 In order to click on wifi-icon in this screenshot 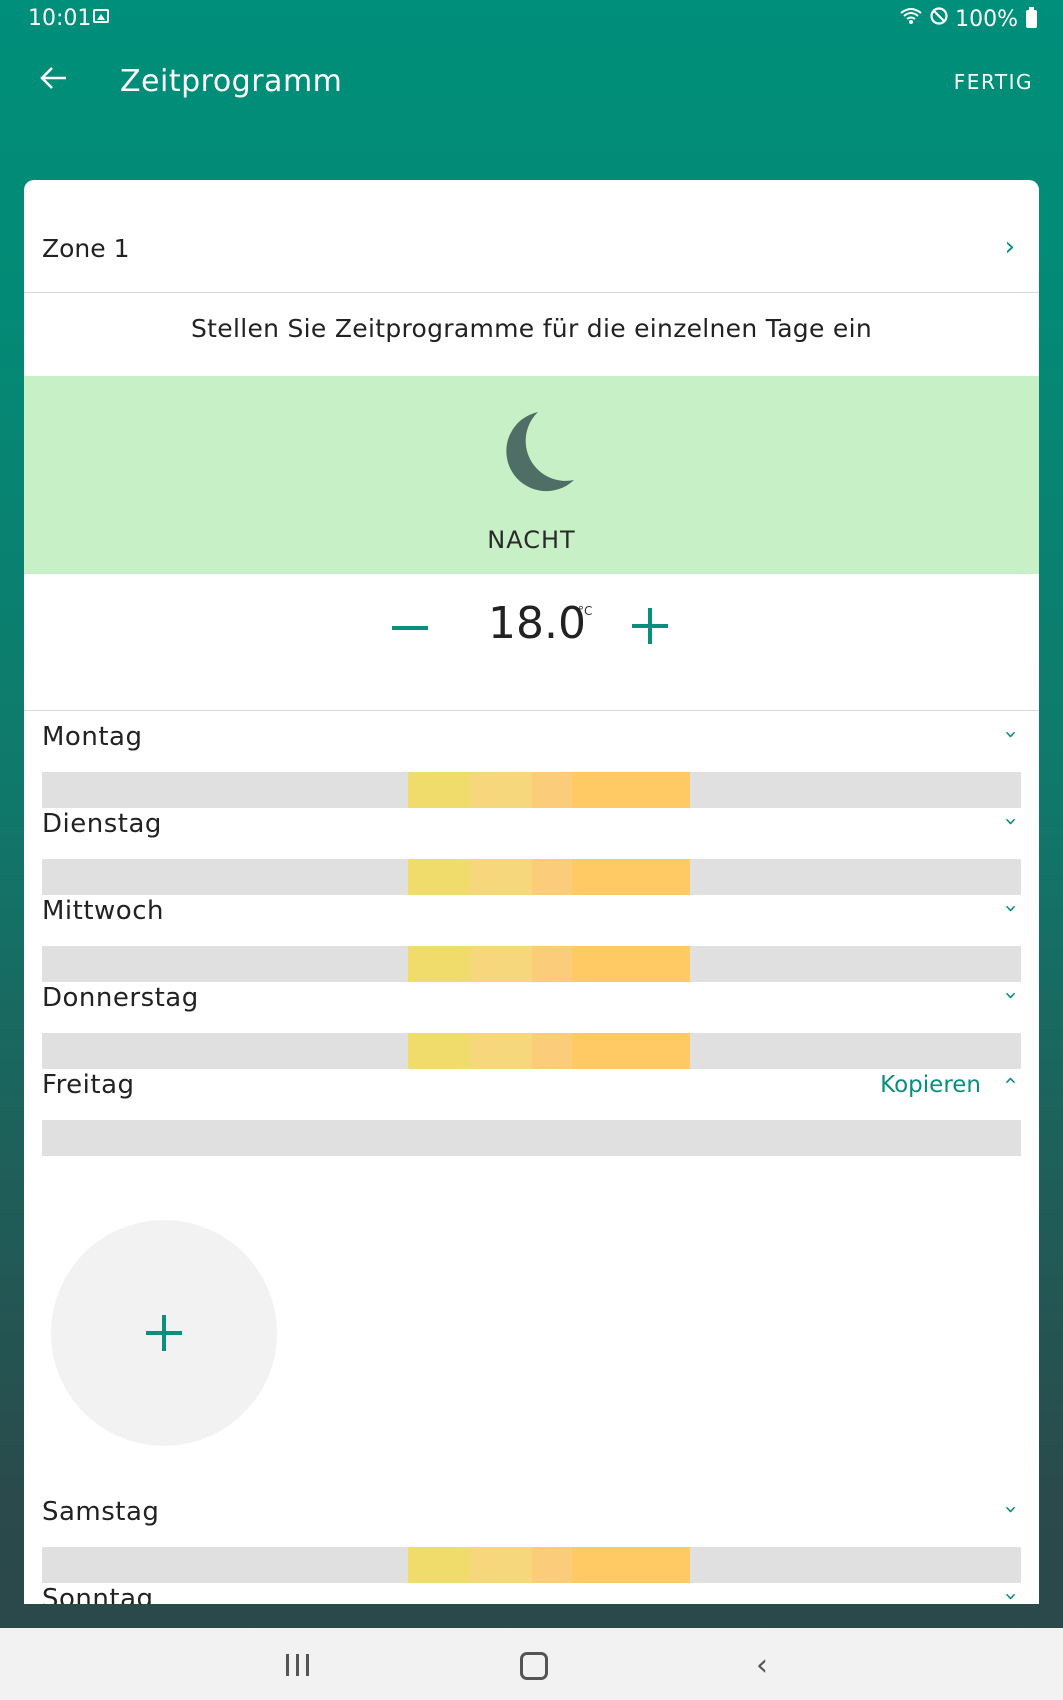, I will do `click(911, 19)`.